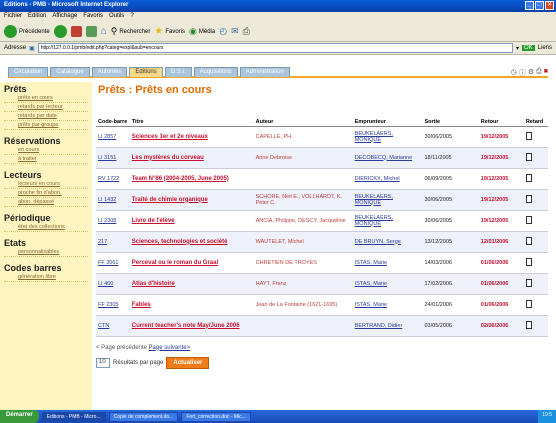 The image size is (556, 423). I want to click on menu-item: Affichage, so click(64, 17).